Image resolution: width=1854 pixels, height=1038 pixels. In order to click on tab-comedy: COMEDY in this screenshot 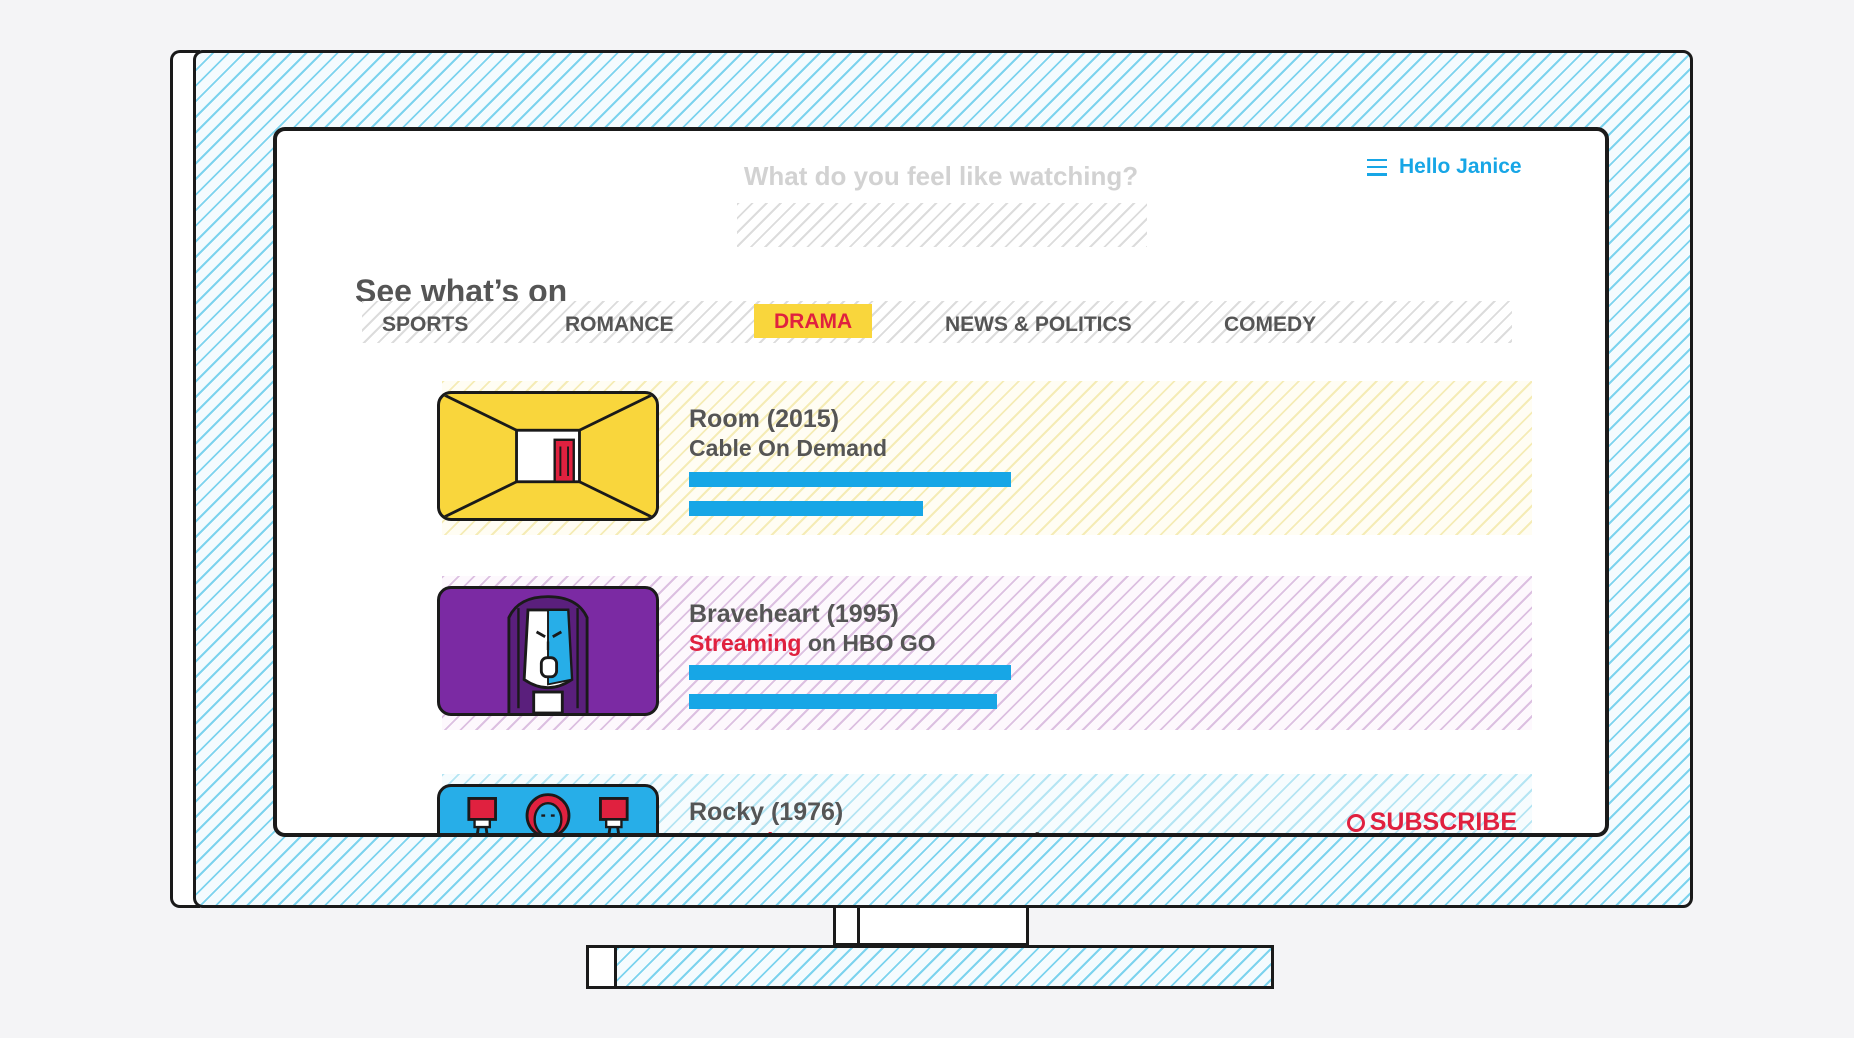, I will do `click(1270, 325)`.